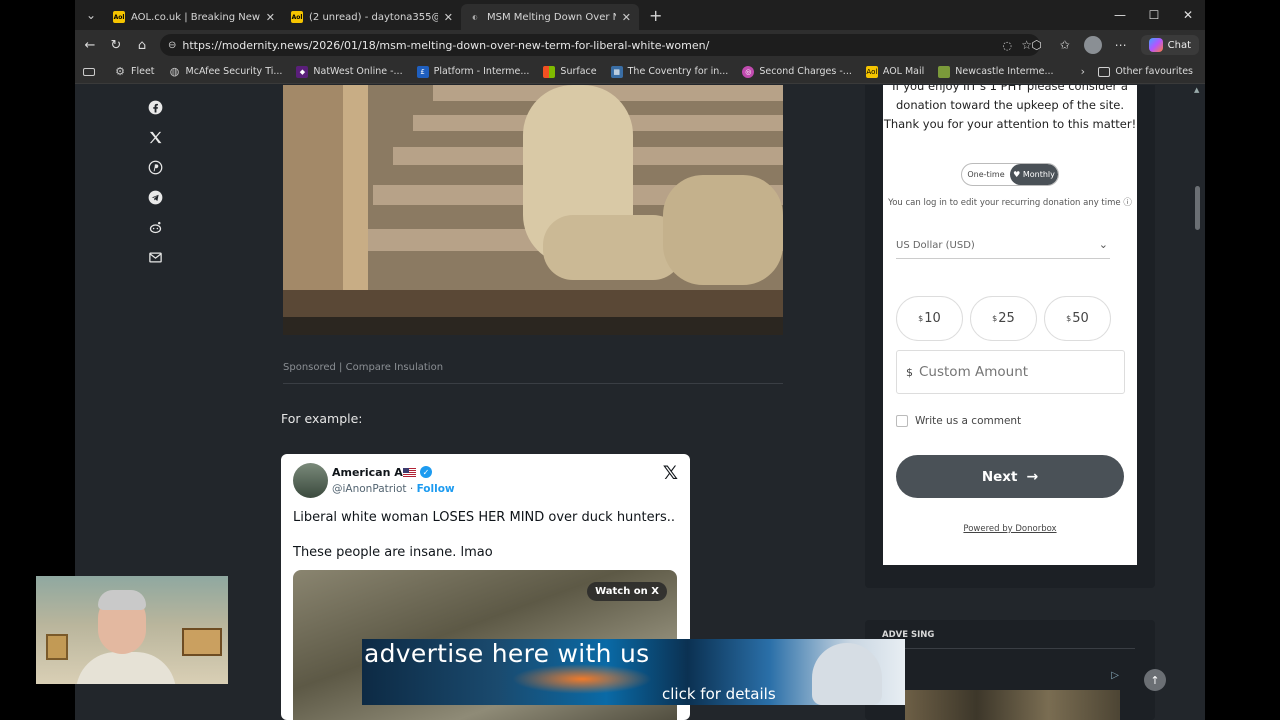  I want to click on tab-actions-menu: ⌄, so click(91, 15).